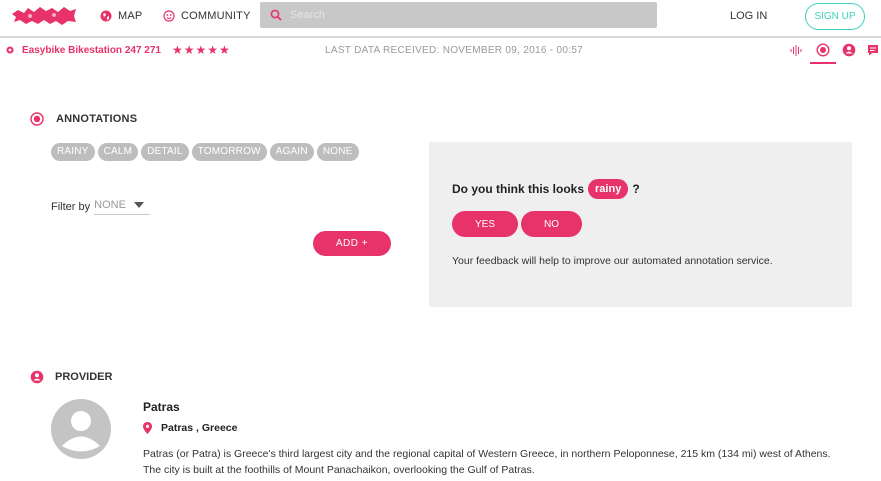  What do you see at coordinates (823, 63) in the screenshot?
I see `active-tab-indicator` at bounding box center [823, 63].